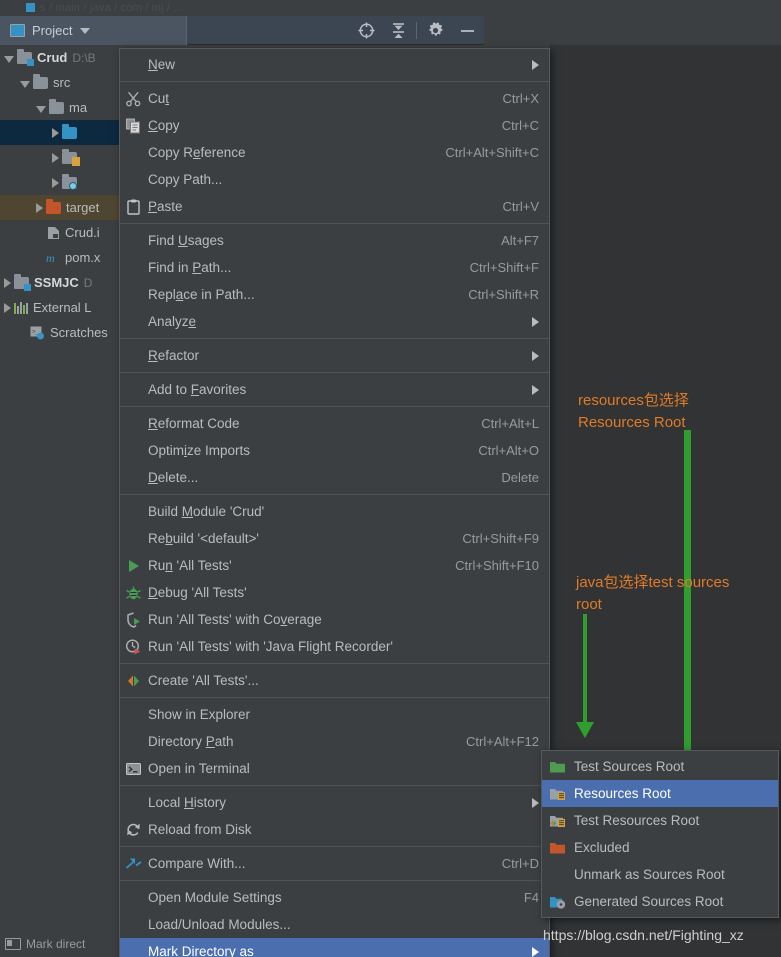 The image size is (781, 957). I want to click on minimize-icon, so click(467, 30).